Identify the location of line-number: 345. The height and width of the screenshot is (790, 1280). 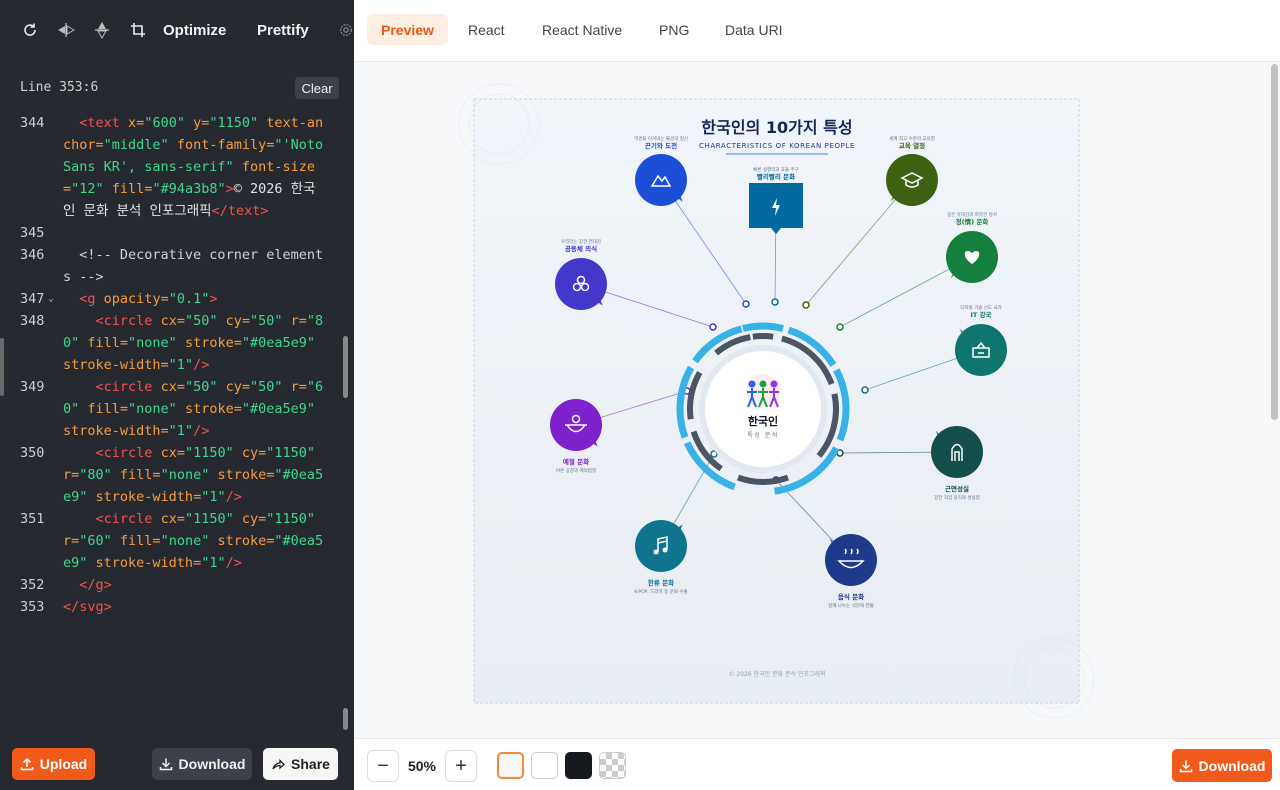
(32, 233).